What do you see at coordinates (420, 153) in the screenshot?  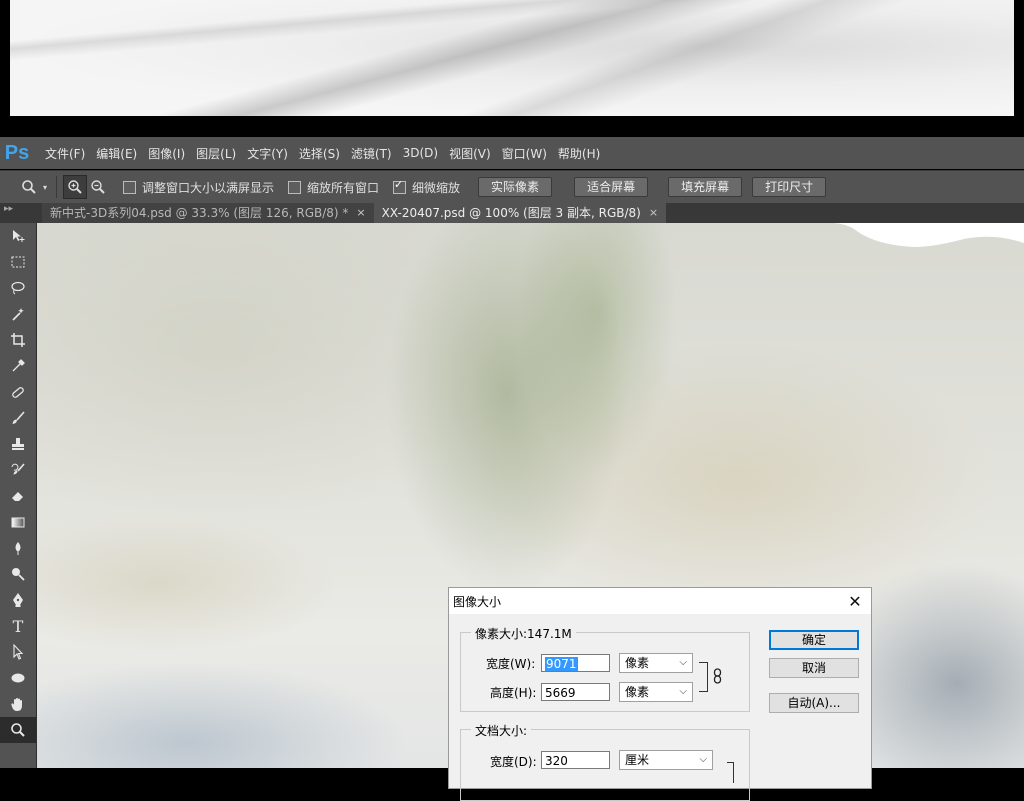 I see `menu-3d: 3D(D)` at bounding box center [420, 153].